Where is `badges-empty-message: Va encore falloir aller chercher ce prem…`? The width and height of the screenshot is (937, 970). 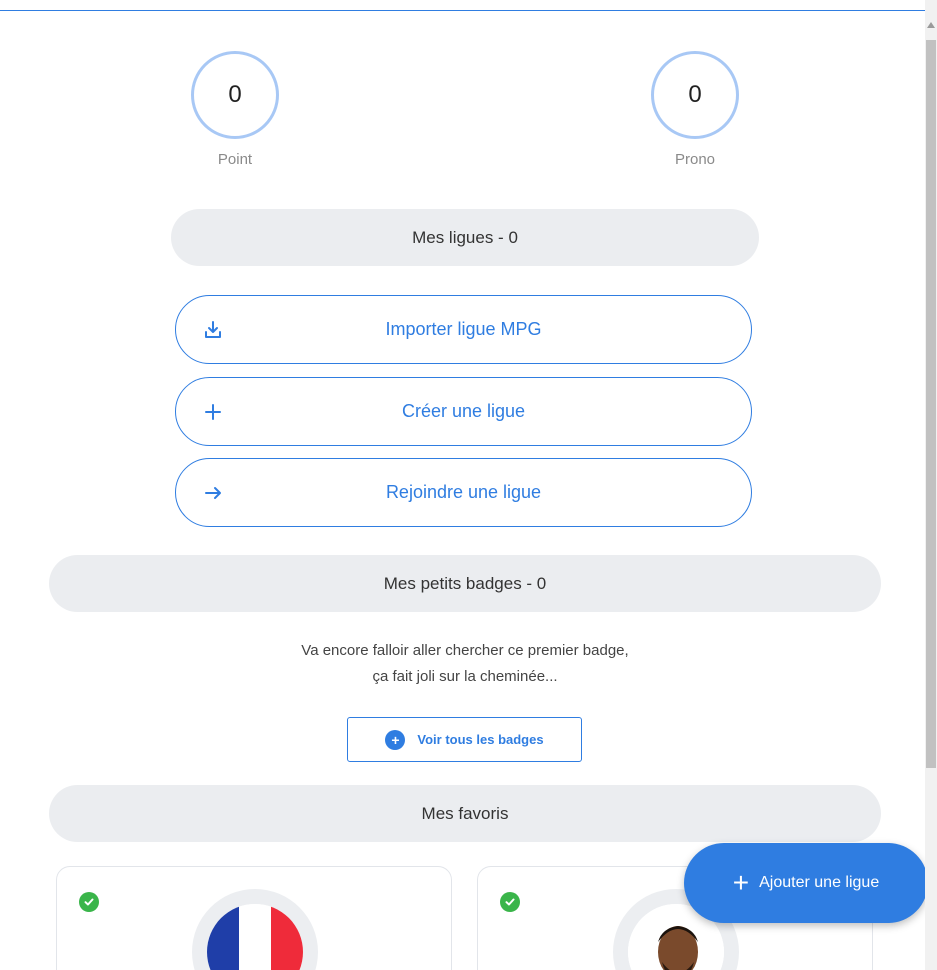
badges-empty-message: Va encore falloir aller chercher ce prem… is located at coordinates (465, 664).